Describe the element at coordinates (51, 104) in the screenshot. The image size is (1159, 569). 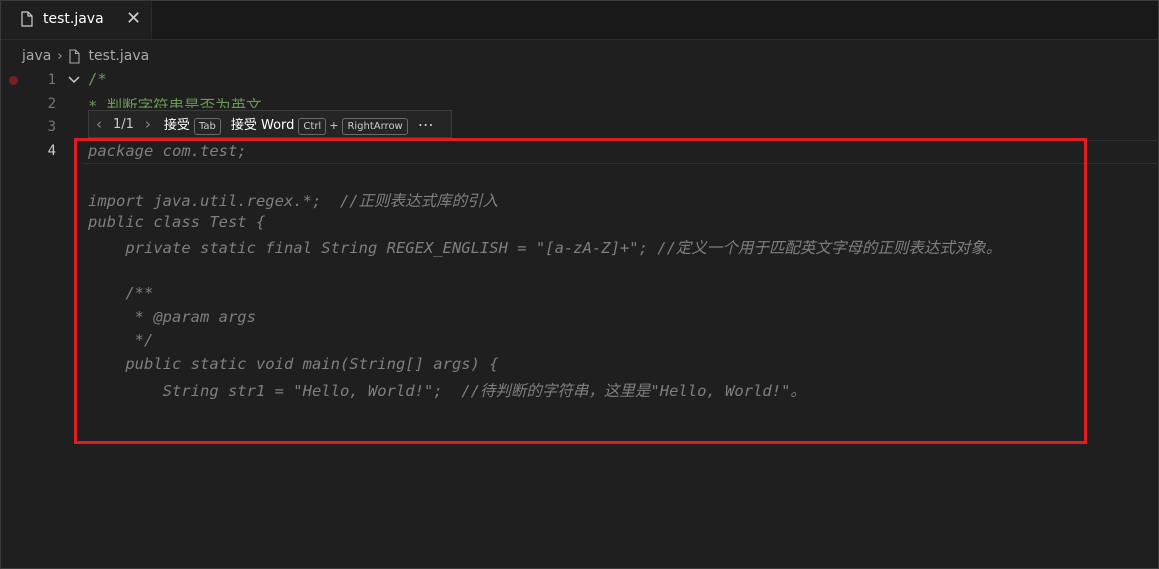
I see `line-number: 2` at that location.